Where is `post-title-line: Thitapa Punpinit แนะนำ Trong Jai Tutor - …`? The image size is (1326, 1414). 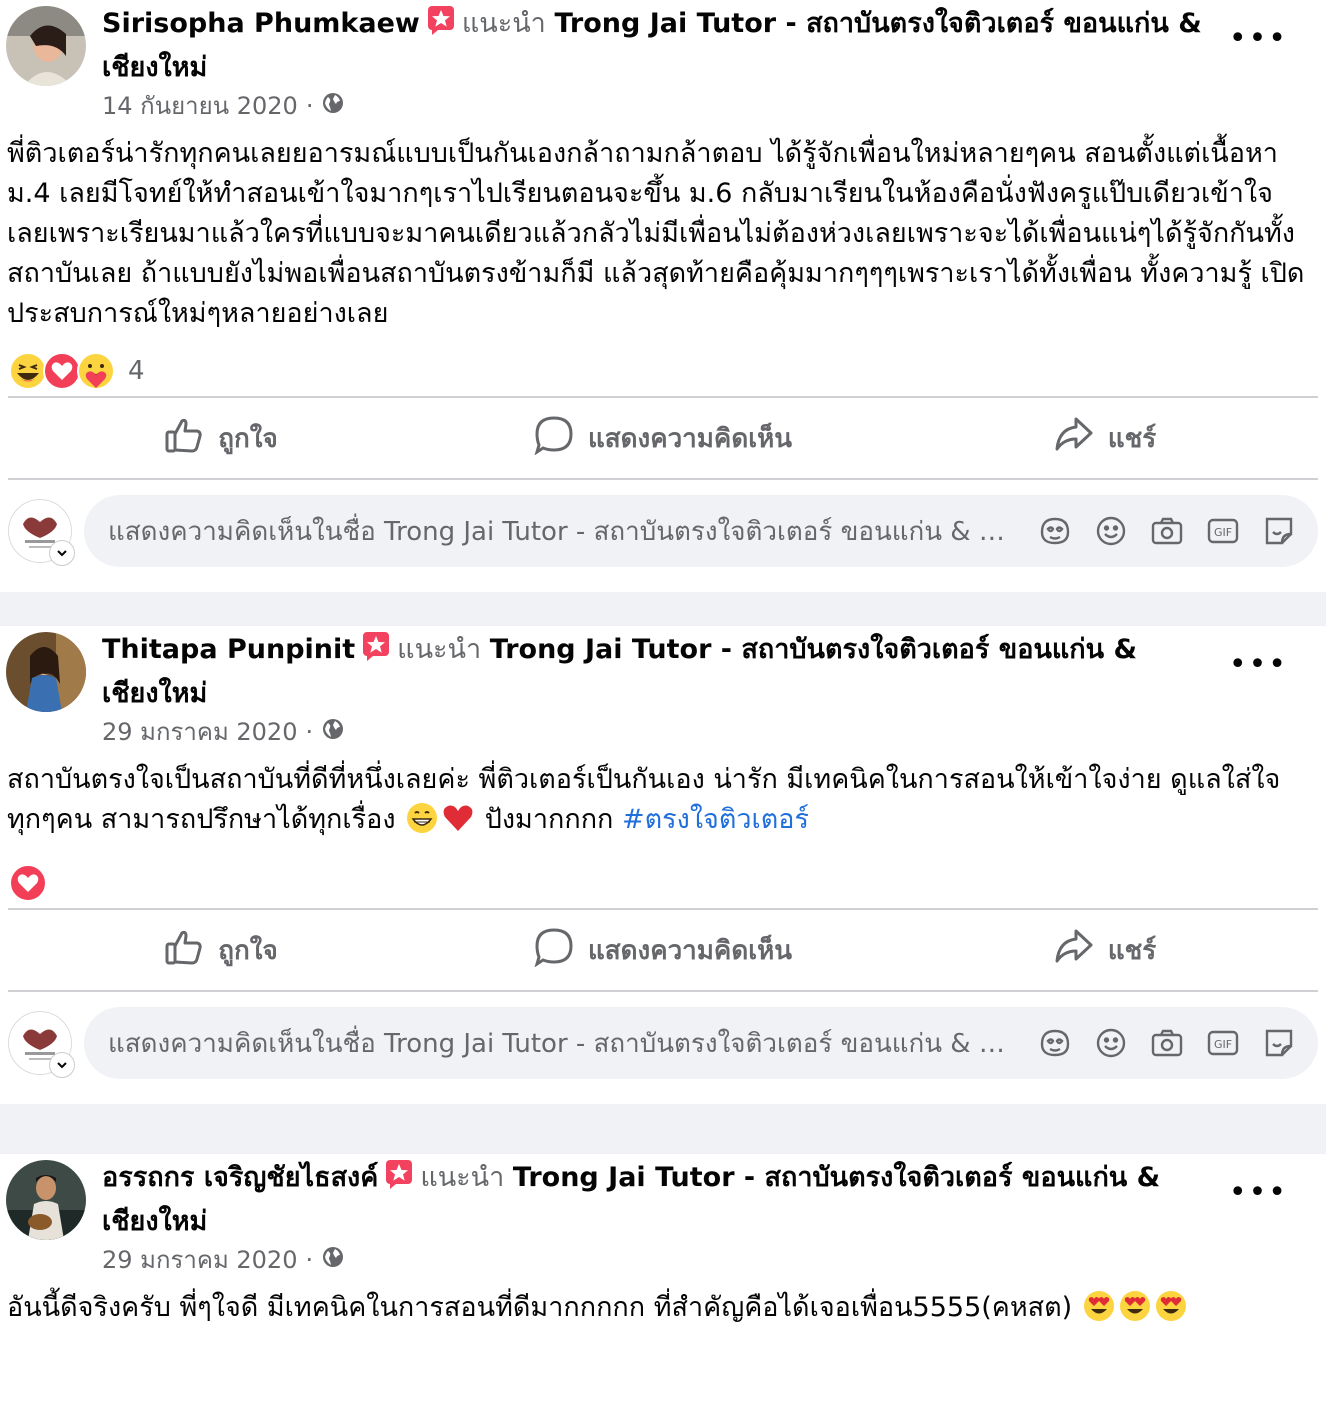 post-title-line: Thitapa Punpinit แนะนำ Trong Jai Tutor - … is located at coordinates (657, 672).